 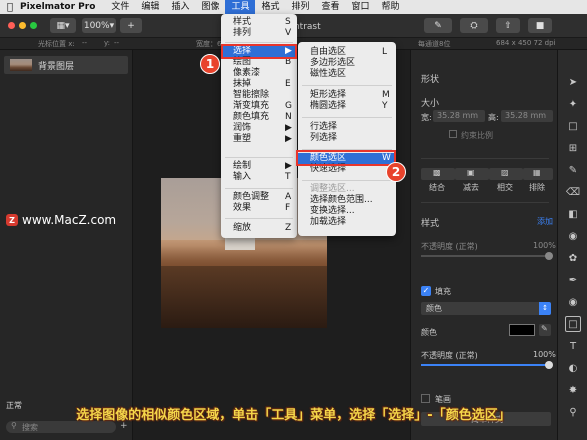 What do you see at coordinates (361, 7) in the screenshot?
I see `menu-window: 窗口` at bounding box center [361, 7].